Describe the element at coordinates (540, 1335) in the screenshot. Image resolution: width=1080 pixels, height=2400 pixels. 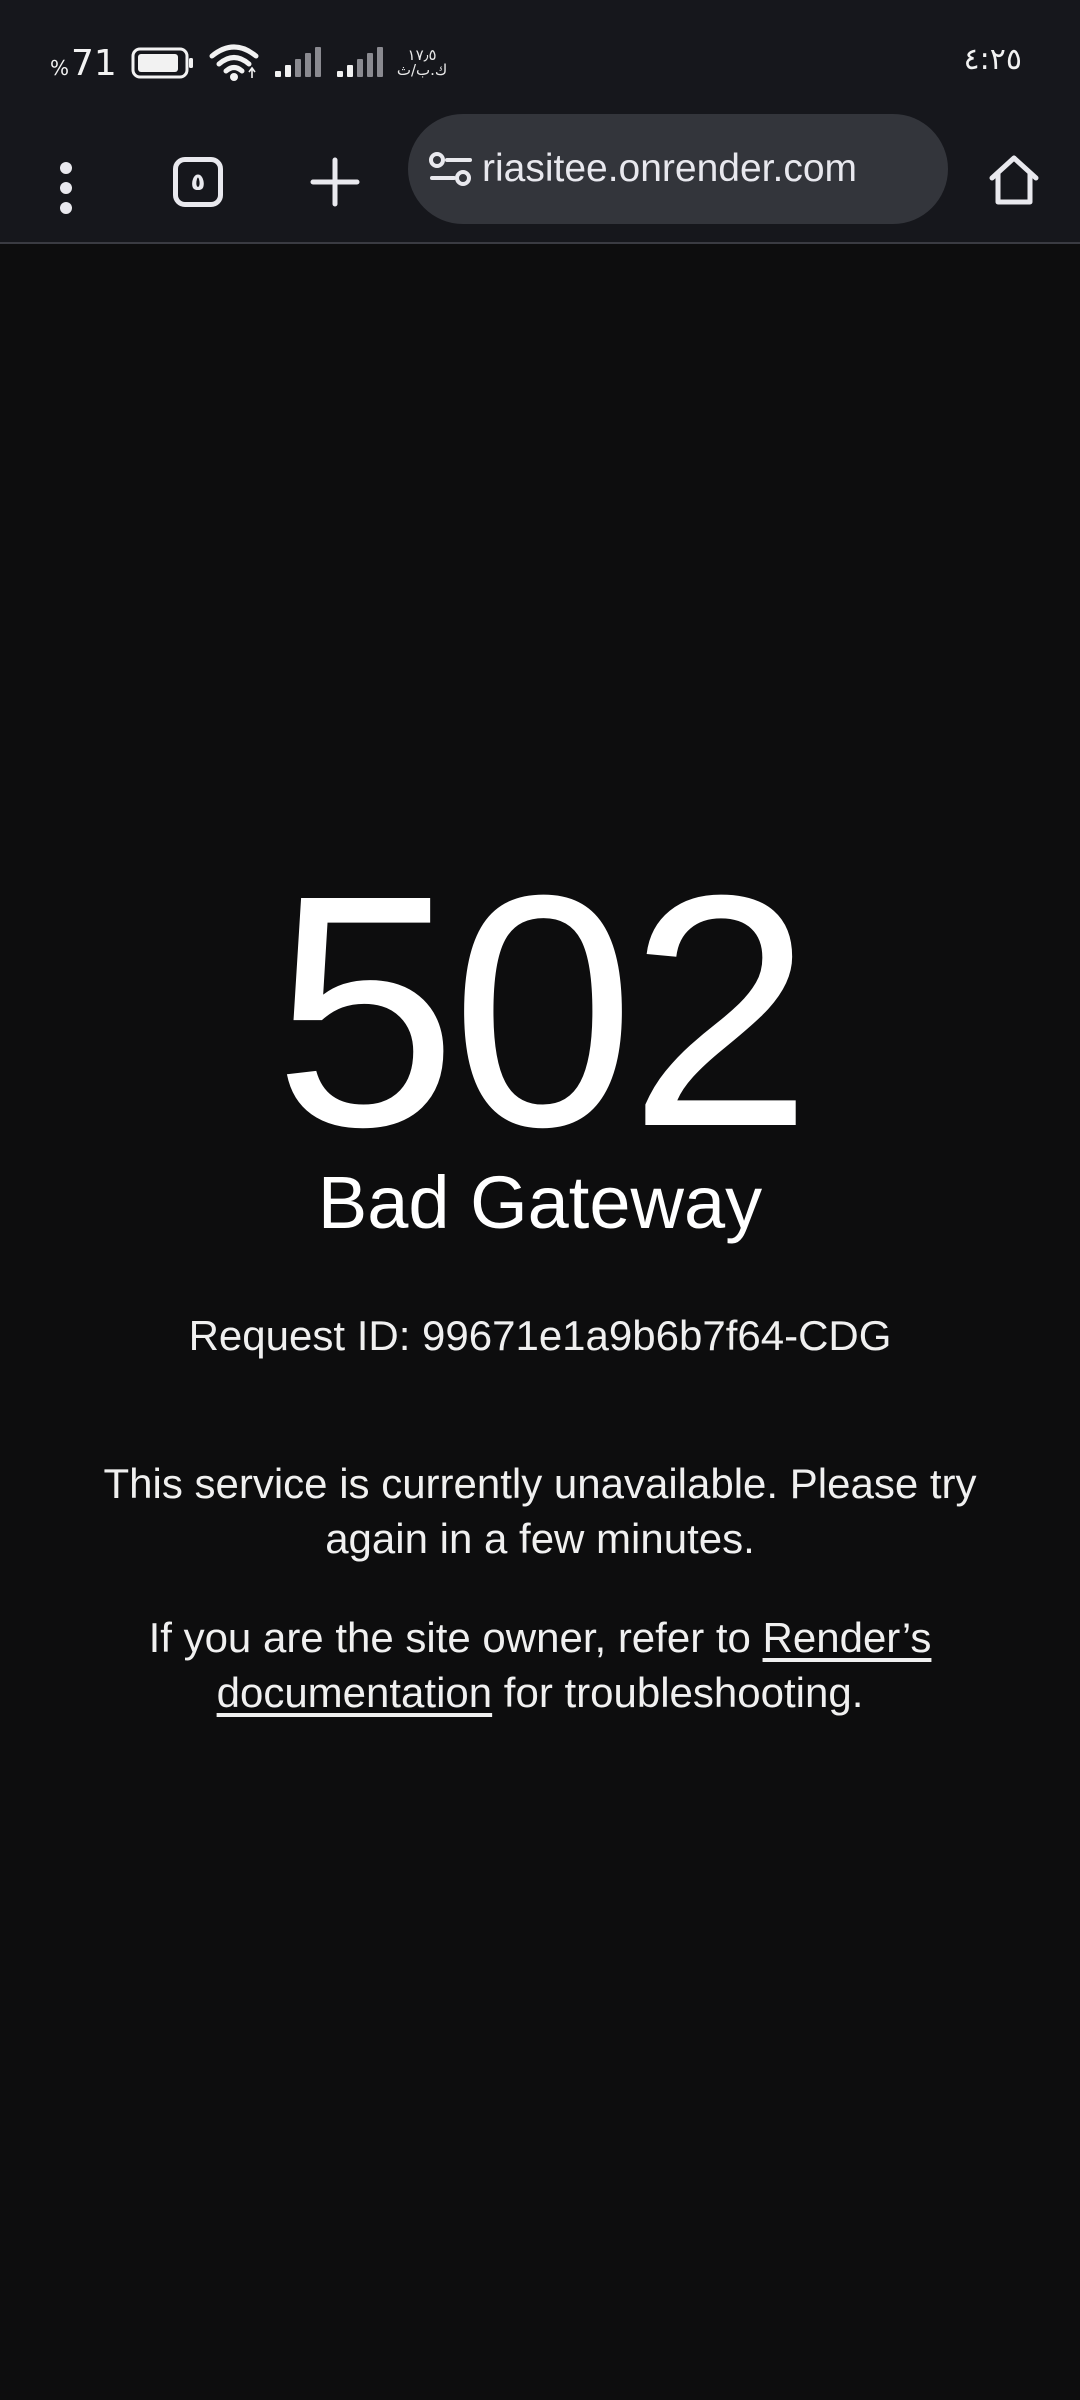
I see `request-id: Request ID: 99671e1a9b6b7f64-CDG` at that location.